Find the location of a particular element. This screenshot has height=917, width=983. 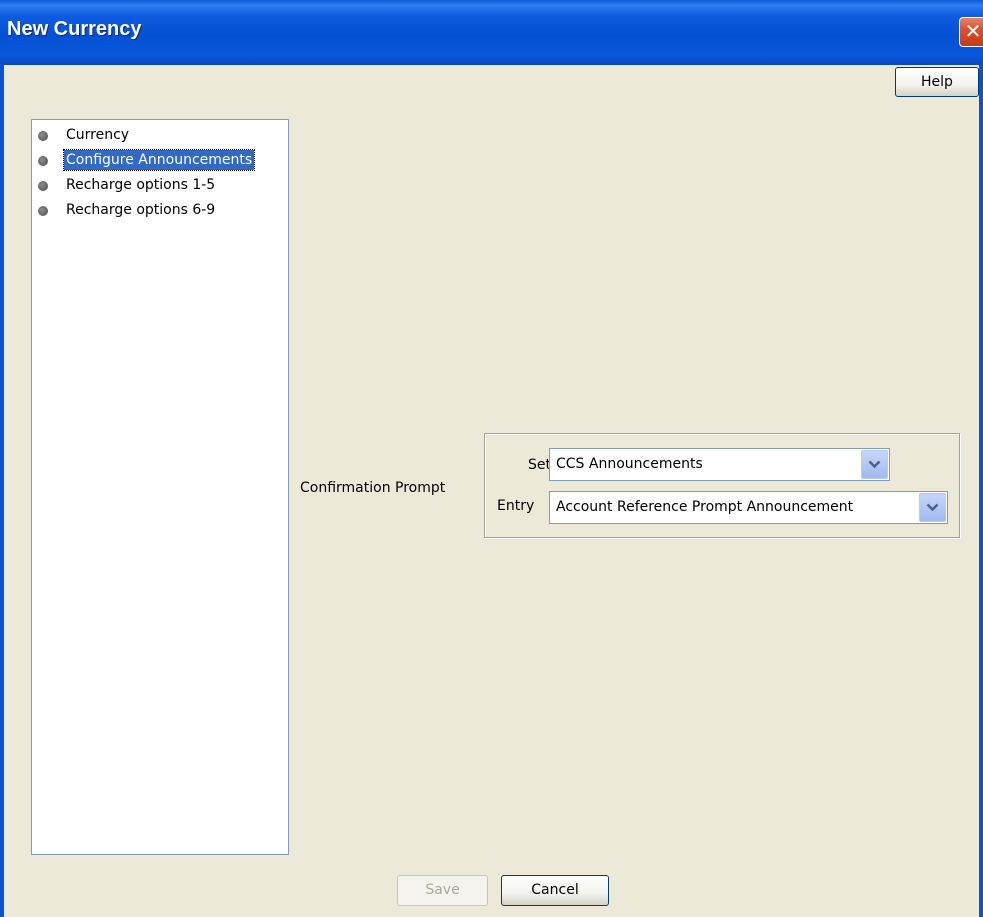

nav-item-configure-announcements: Configure Announcements is located at coordinates (160, 160).